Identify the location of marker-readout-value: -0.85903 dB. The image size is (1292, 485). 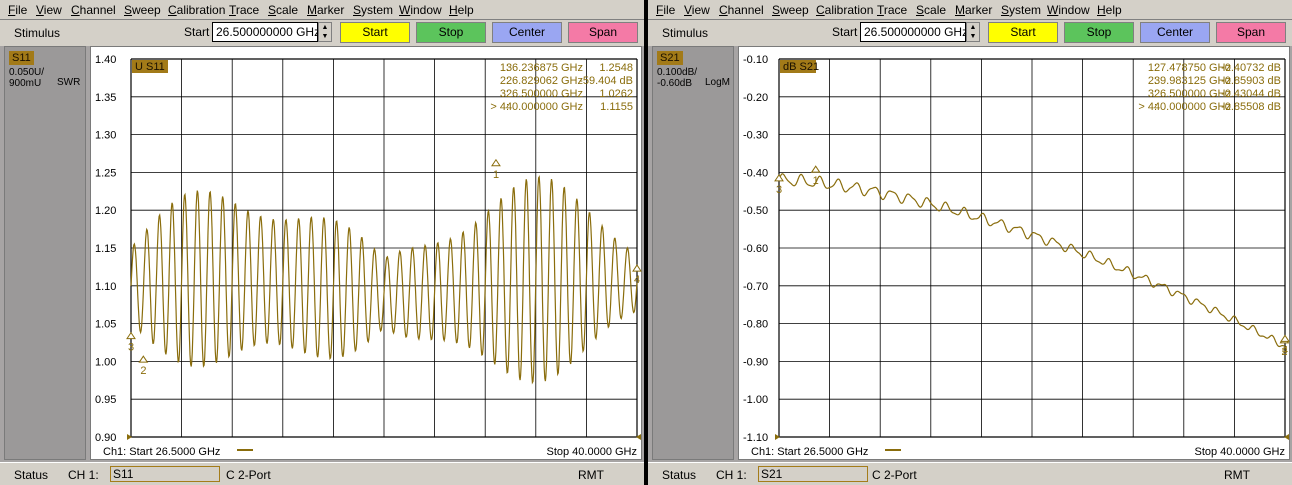
(1251, 81).